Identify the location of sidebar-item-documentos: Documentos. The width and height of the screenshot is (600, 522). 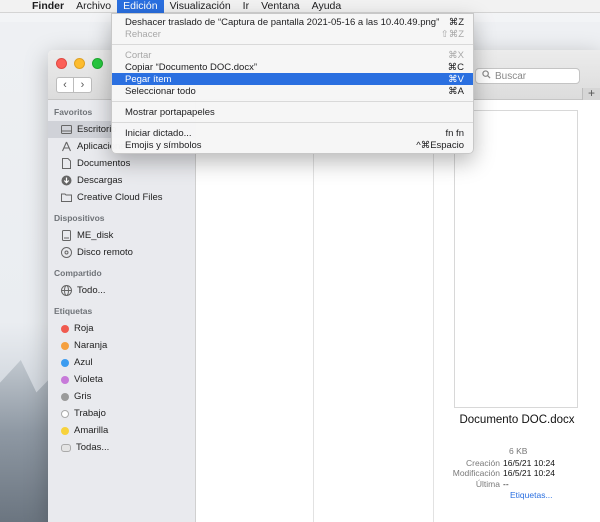
(121, 163).